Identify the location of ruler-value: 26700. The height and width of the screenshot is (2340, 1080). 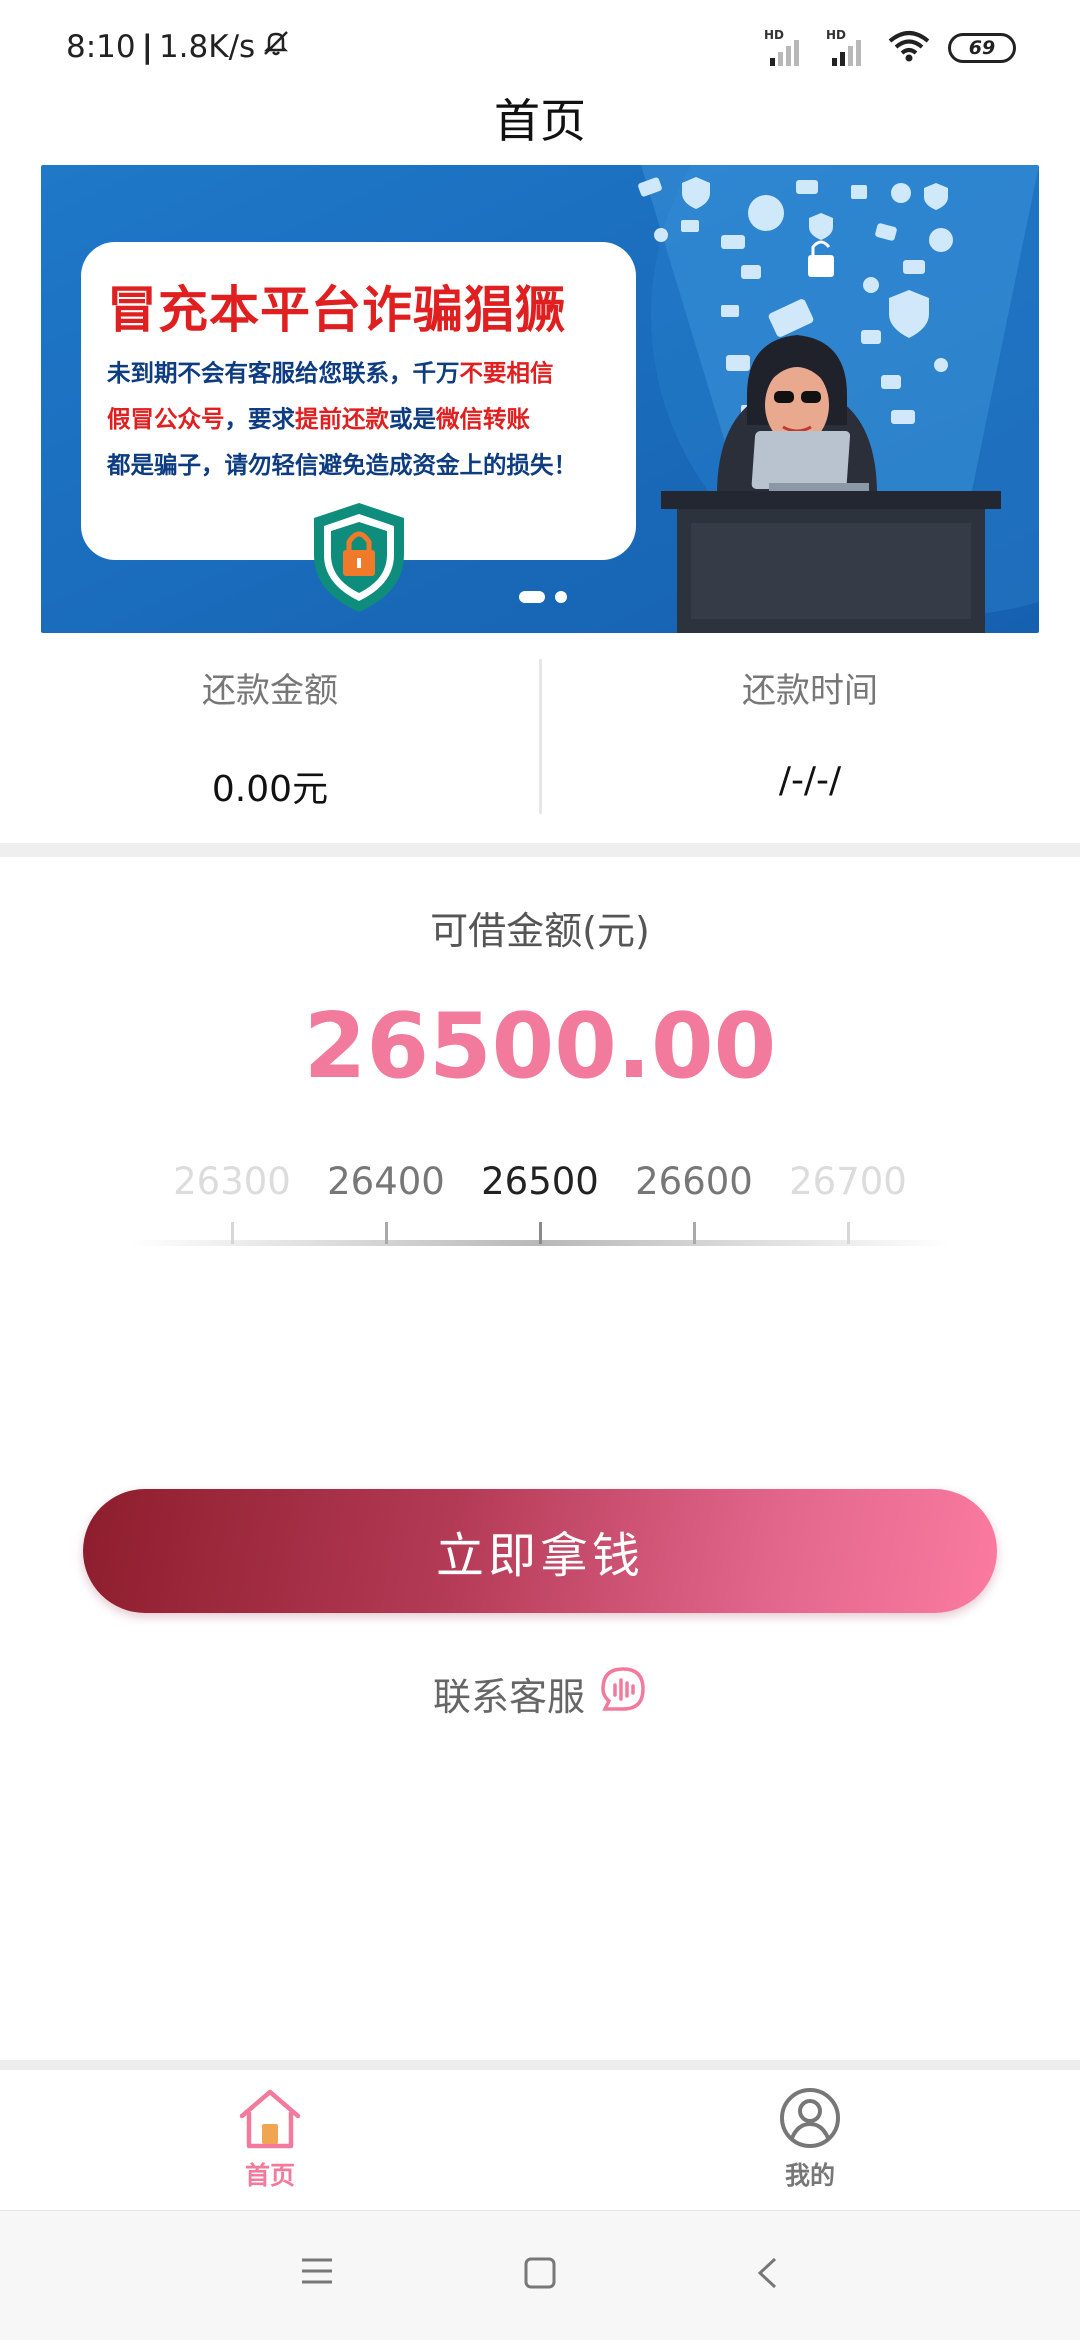
(848, 1181).